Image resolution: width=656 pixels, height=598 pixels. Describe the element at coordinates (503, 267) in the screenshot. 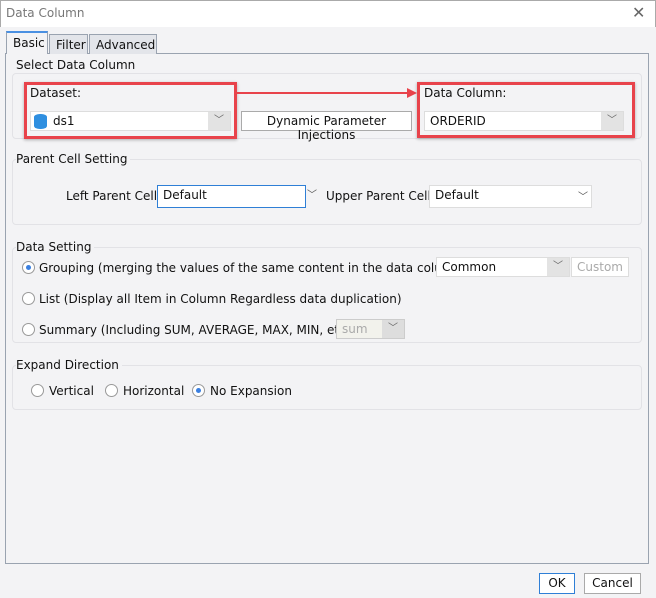

I see `grouping-select: Common ﹀` at that location.